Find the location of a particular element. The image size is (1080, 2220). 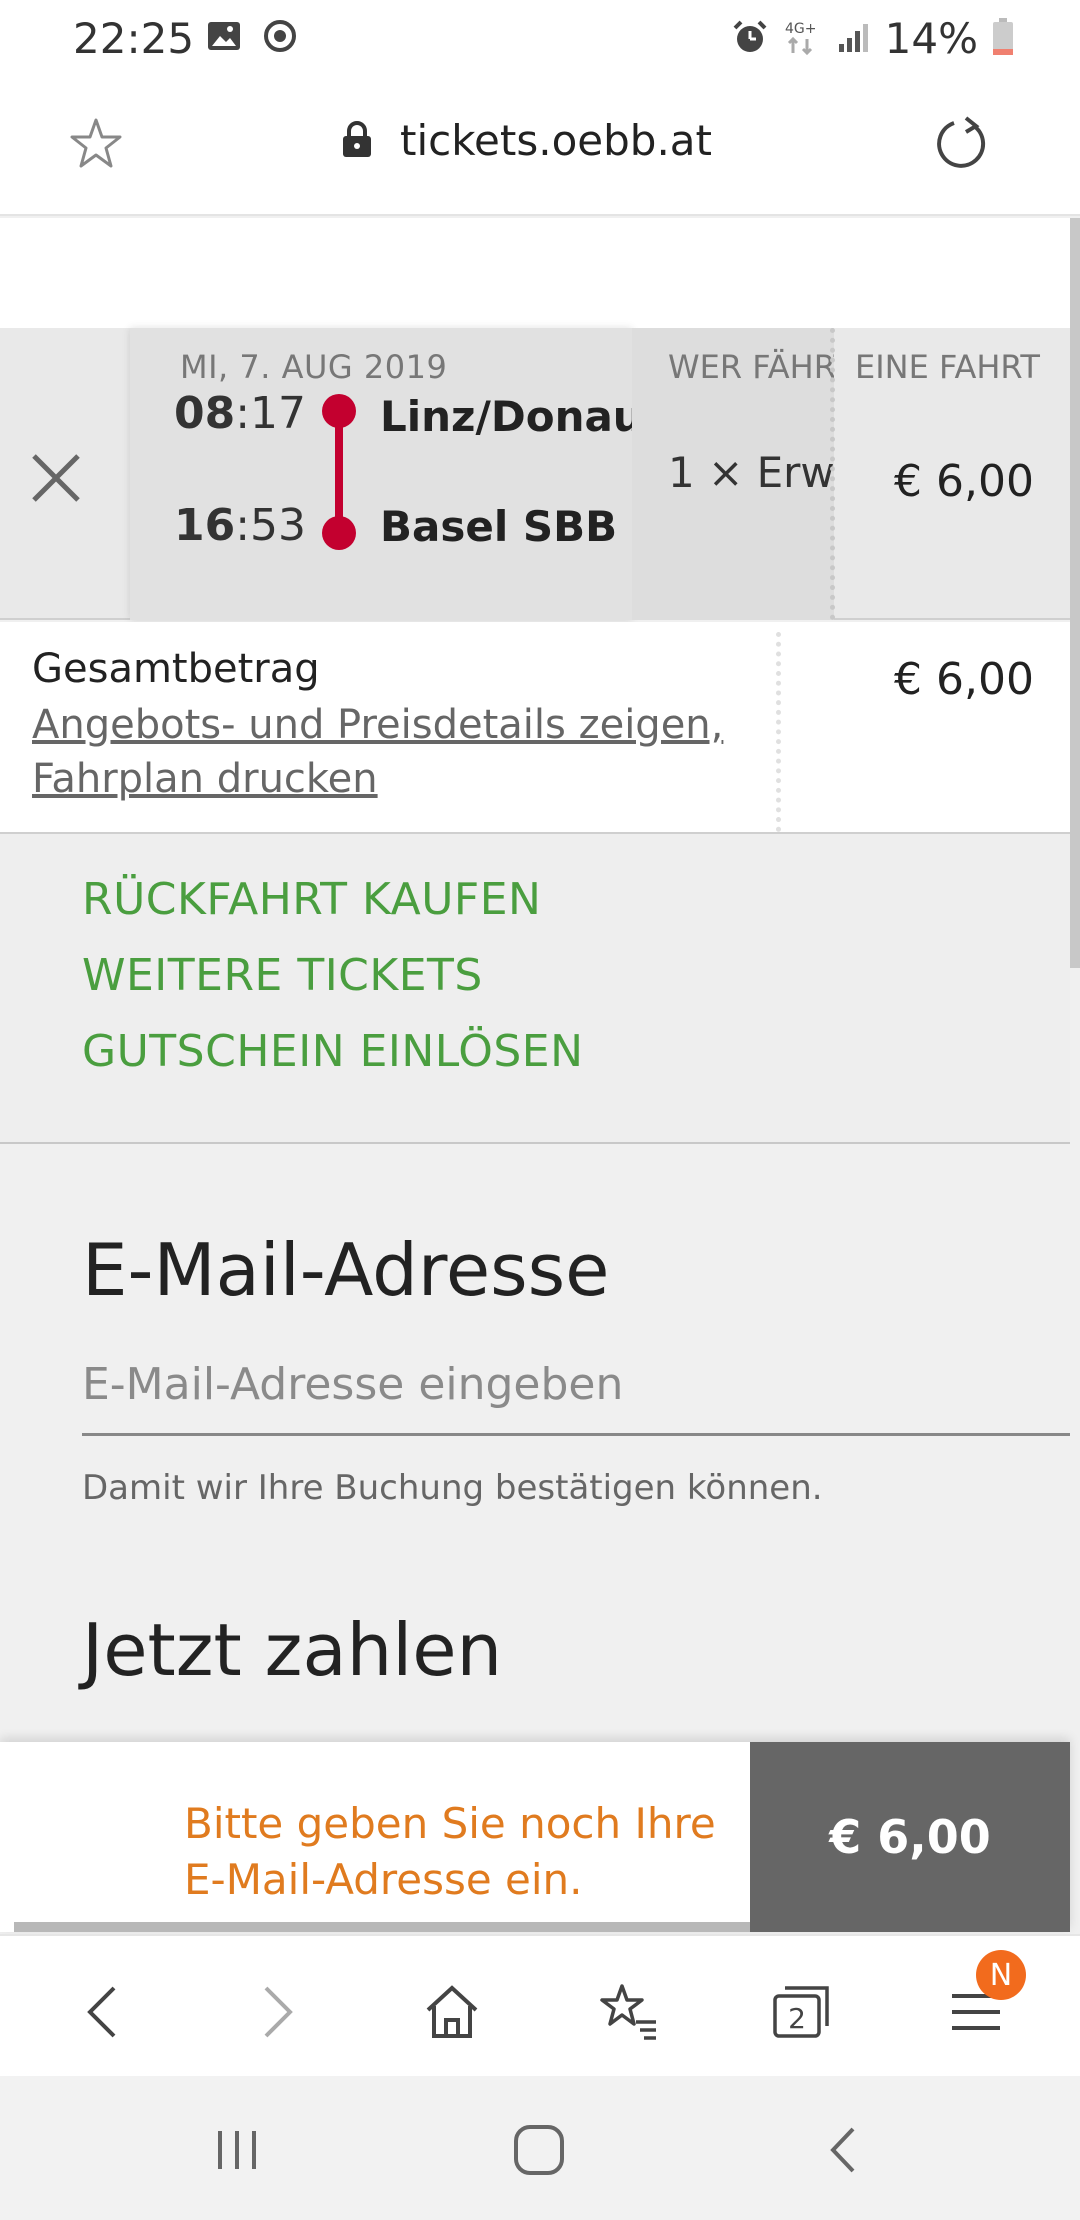

system-back-icon is located at coordinates (843, 2150).